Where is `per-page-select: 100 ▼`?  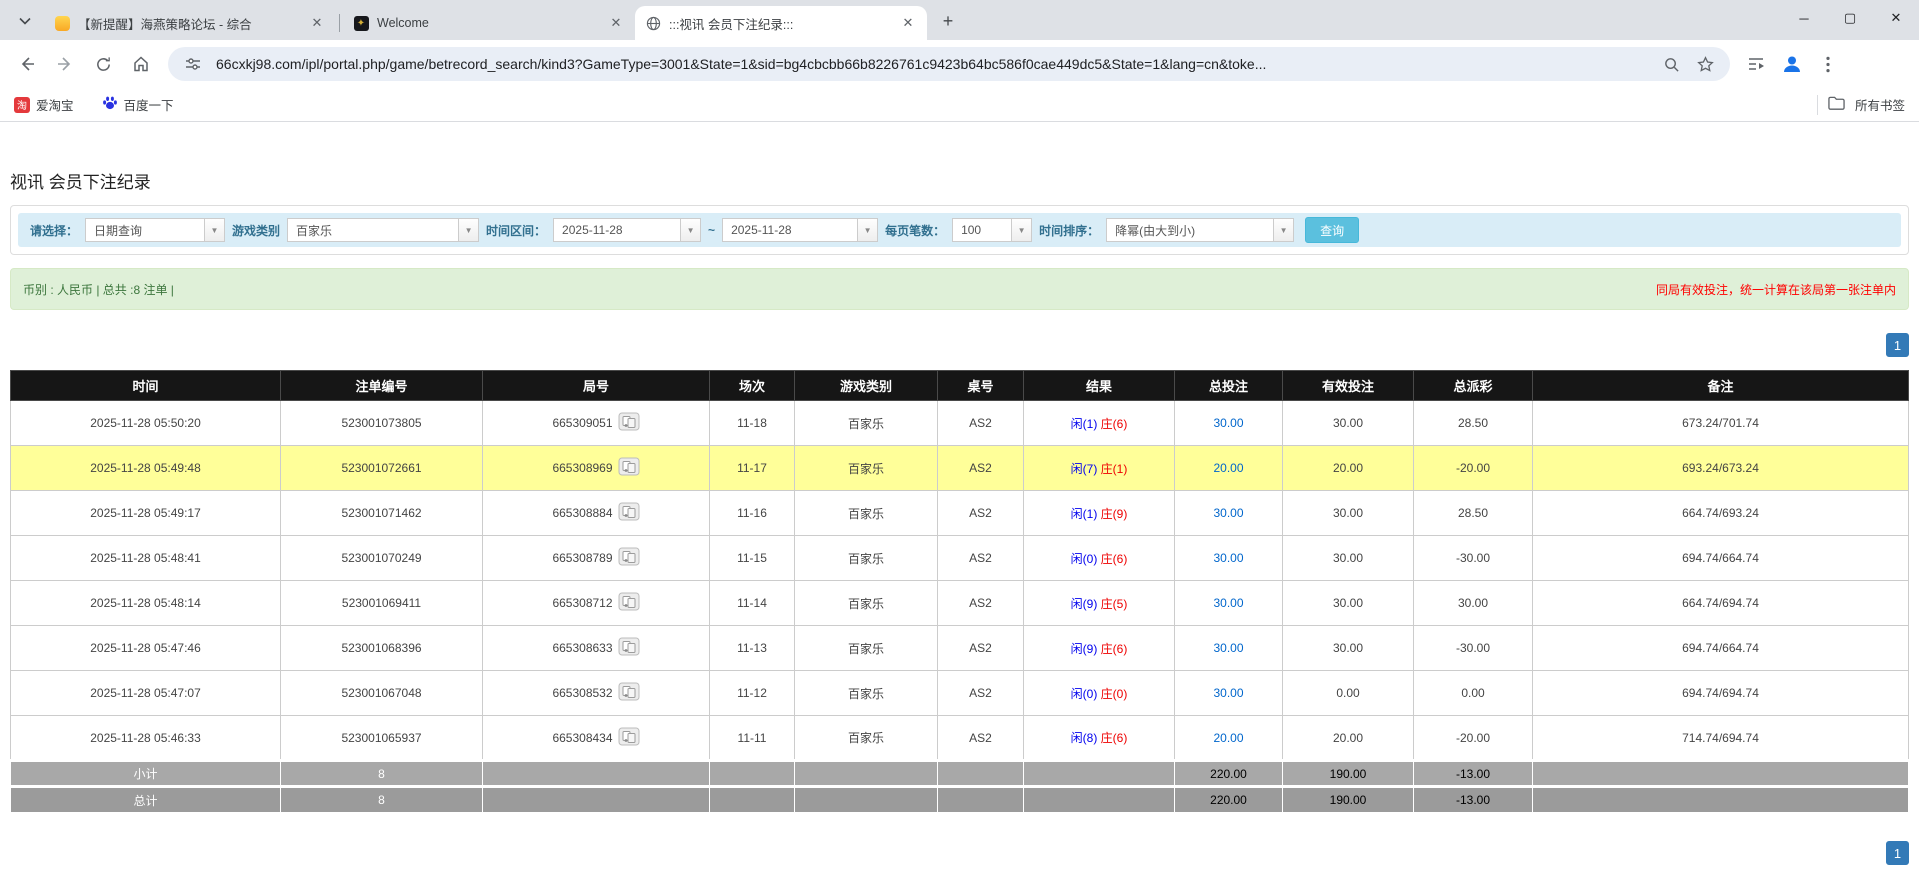 per-page-select: 100 ▼ is located at coordinates (992, 230).